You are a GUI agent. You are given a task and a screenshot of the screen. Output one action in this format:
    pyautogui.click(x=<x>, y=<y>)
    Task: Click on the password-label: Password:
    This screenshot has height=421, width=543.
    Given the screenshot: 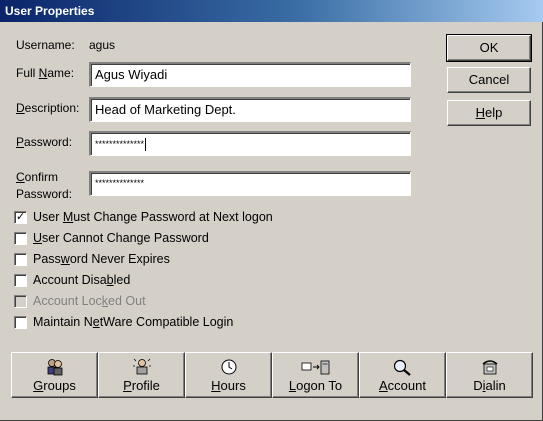 What is the action you would take?
    pyautogui.click(x=44, y=142)
    